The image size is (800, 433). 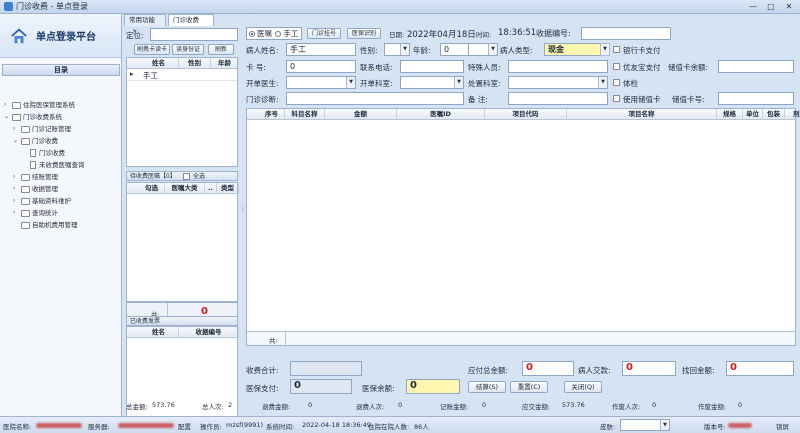 I want to click on close-icon: ✕, so click(x=789, y=6).